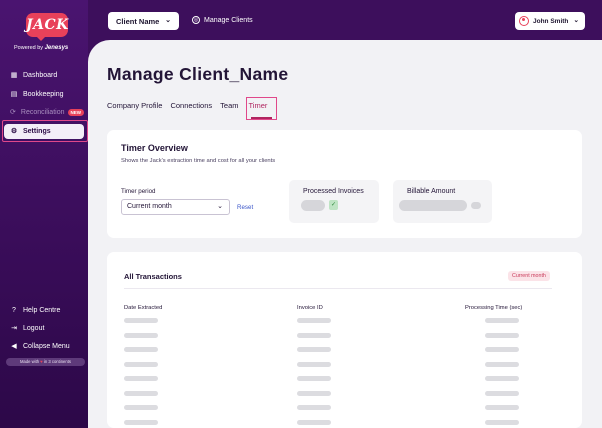 The height and width of the screenshot is (428, 602). I want to click on globe-icon: ◎, so click(196, 20).